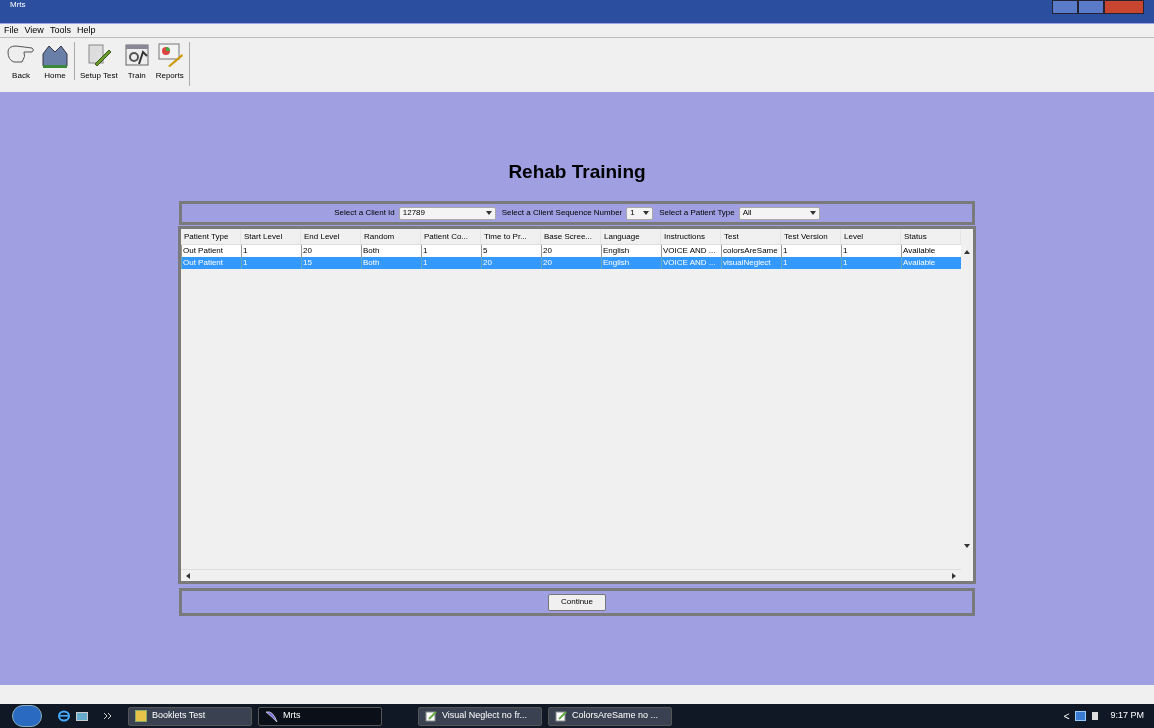 The width and height of the screenshot is (1154, 728). I want to click on table-cell: 15, so click(331, 263).